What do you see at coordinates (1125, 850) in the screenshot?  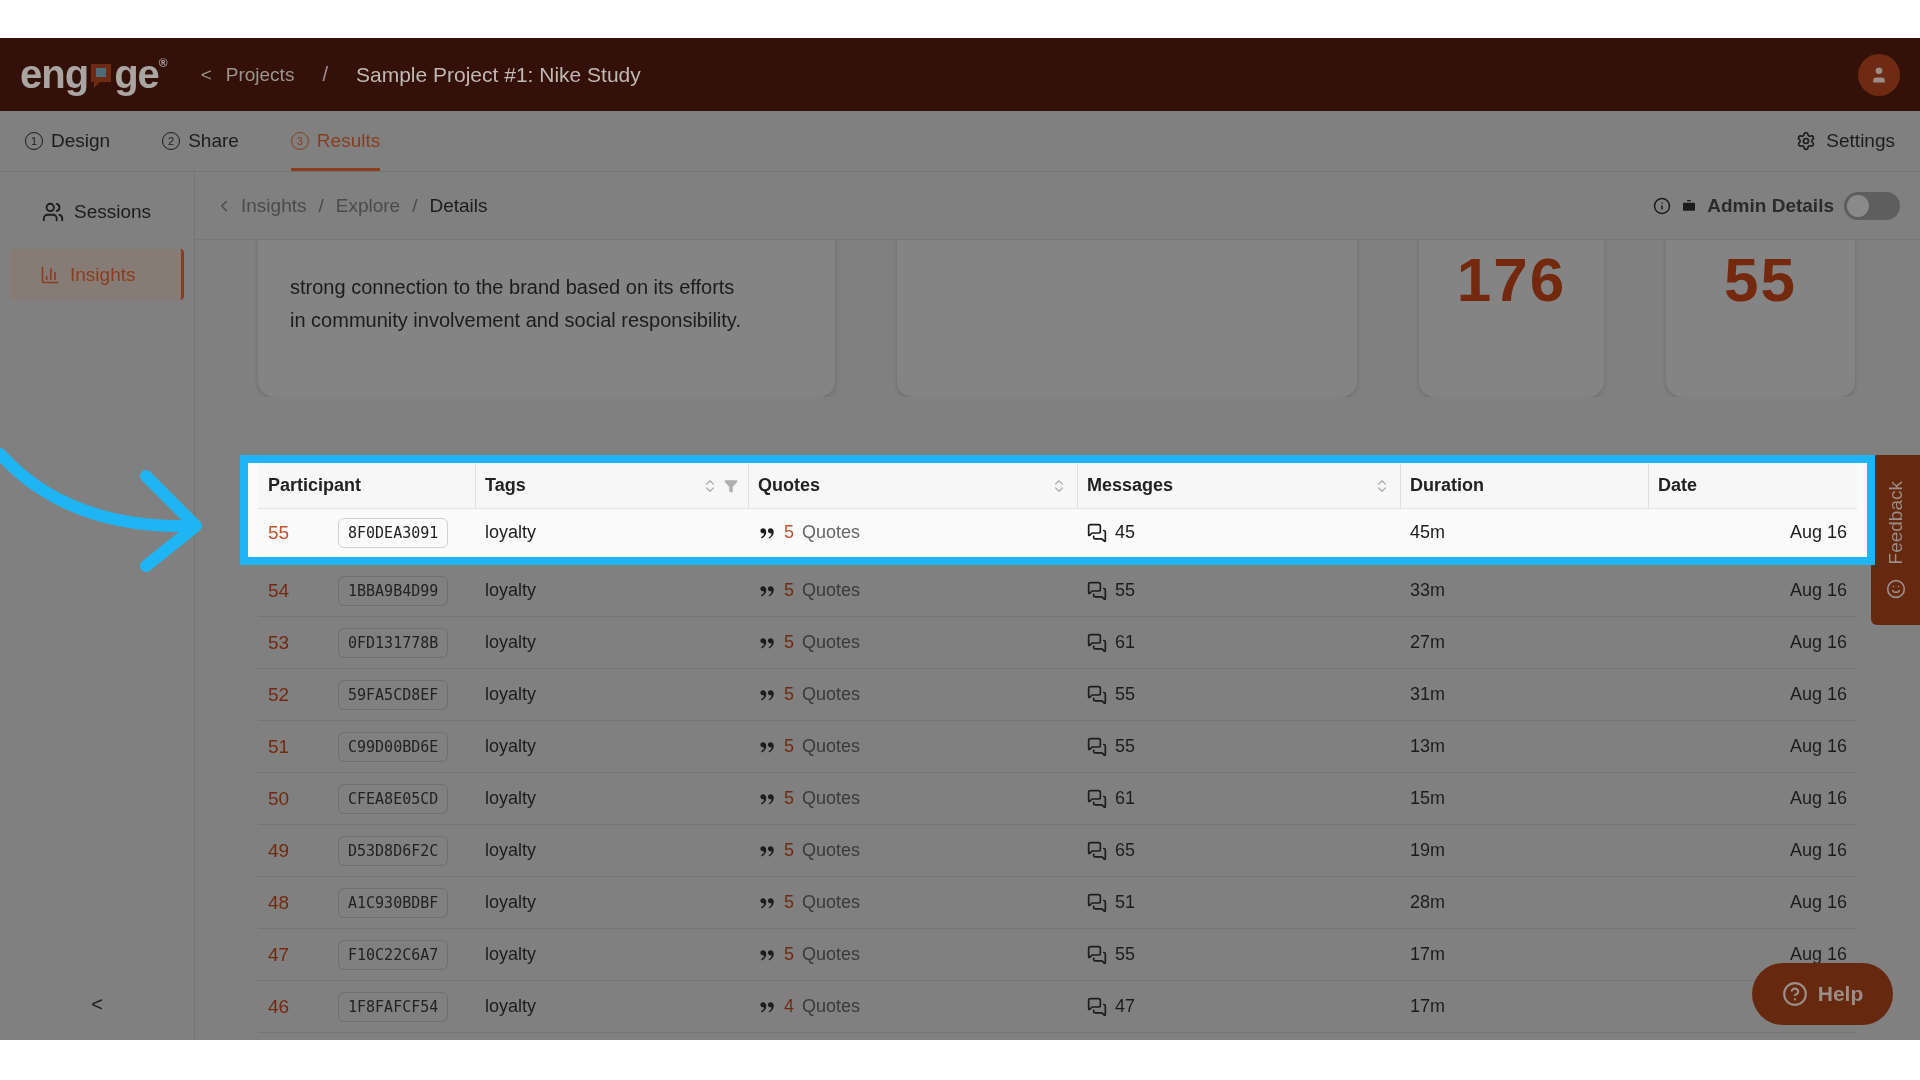 I see `message-count: 65` at bounding box center [1125, 850].